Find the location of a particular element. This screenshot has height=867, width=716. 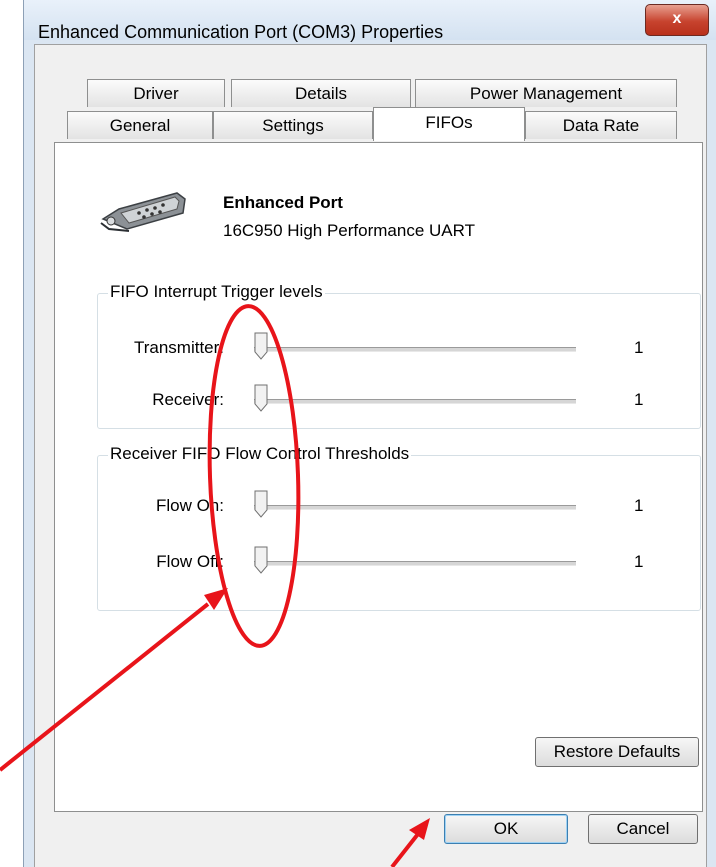

tab-details: Details is located at coordinates (321, 93).